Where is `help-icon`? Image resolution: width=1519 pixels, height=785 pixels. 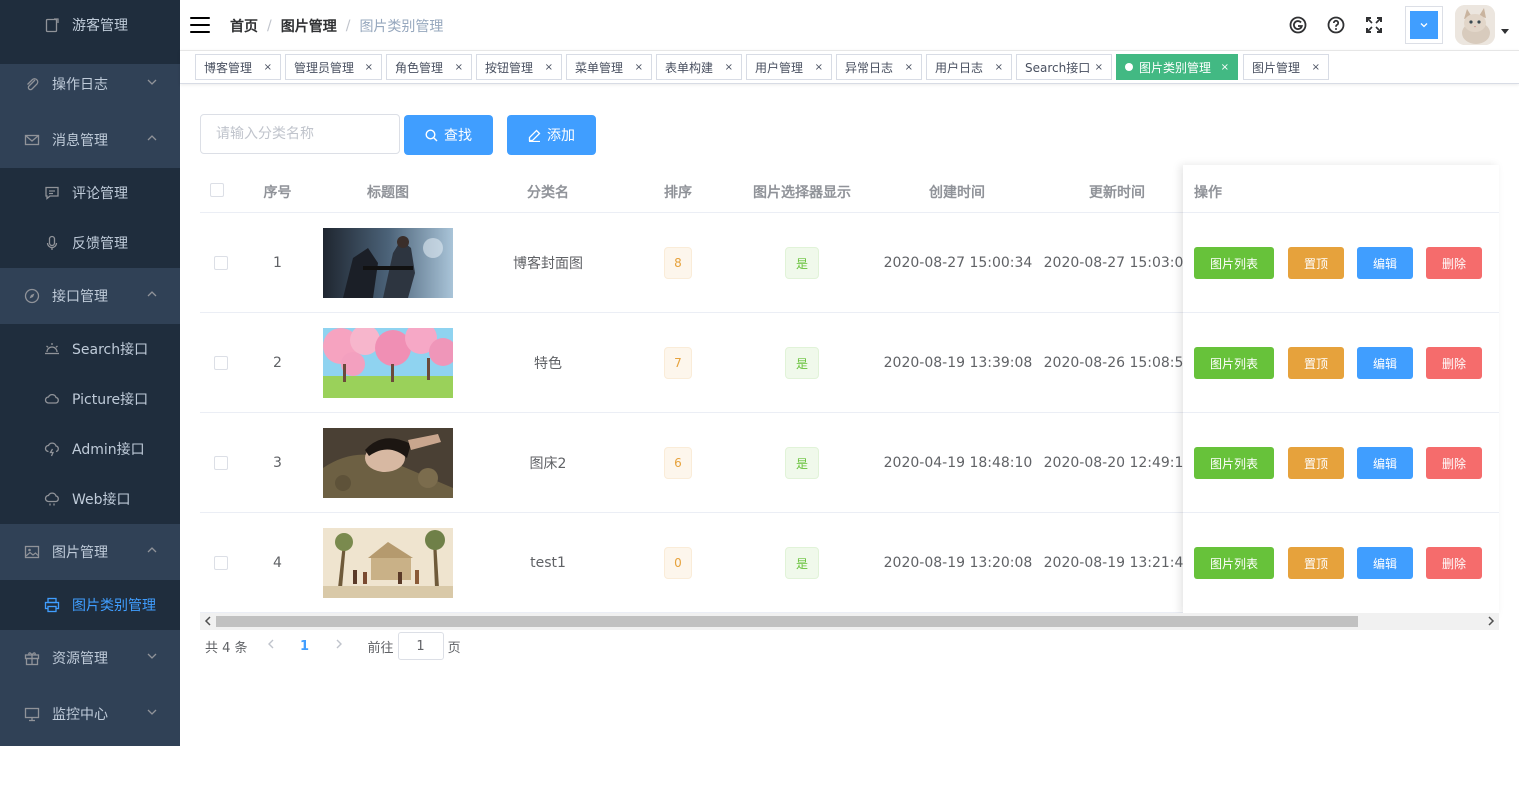
help-icon is located at coordinates (1336, 25).